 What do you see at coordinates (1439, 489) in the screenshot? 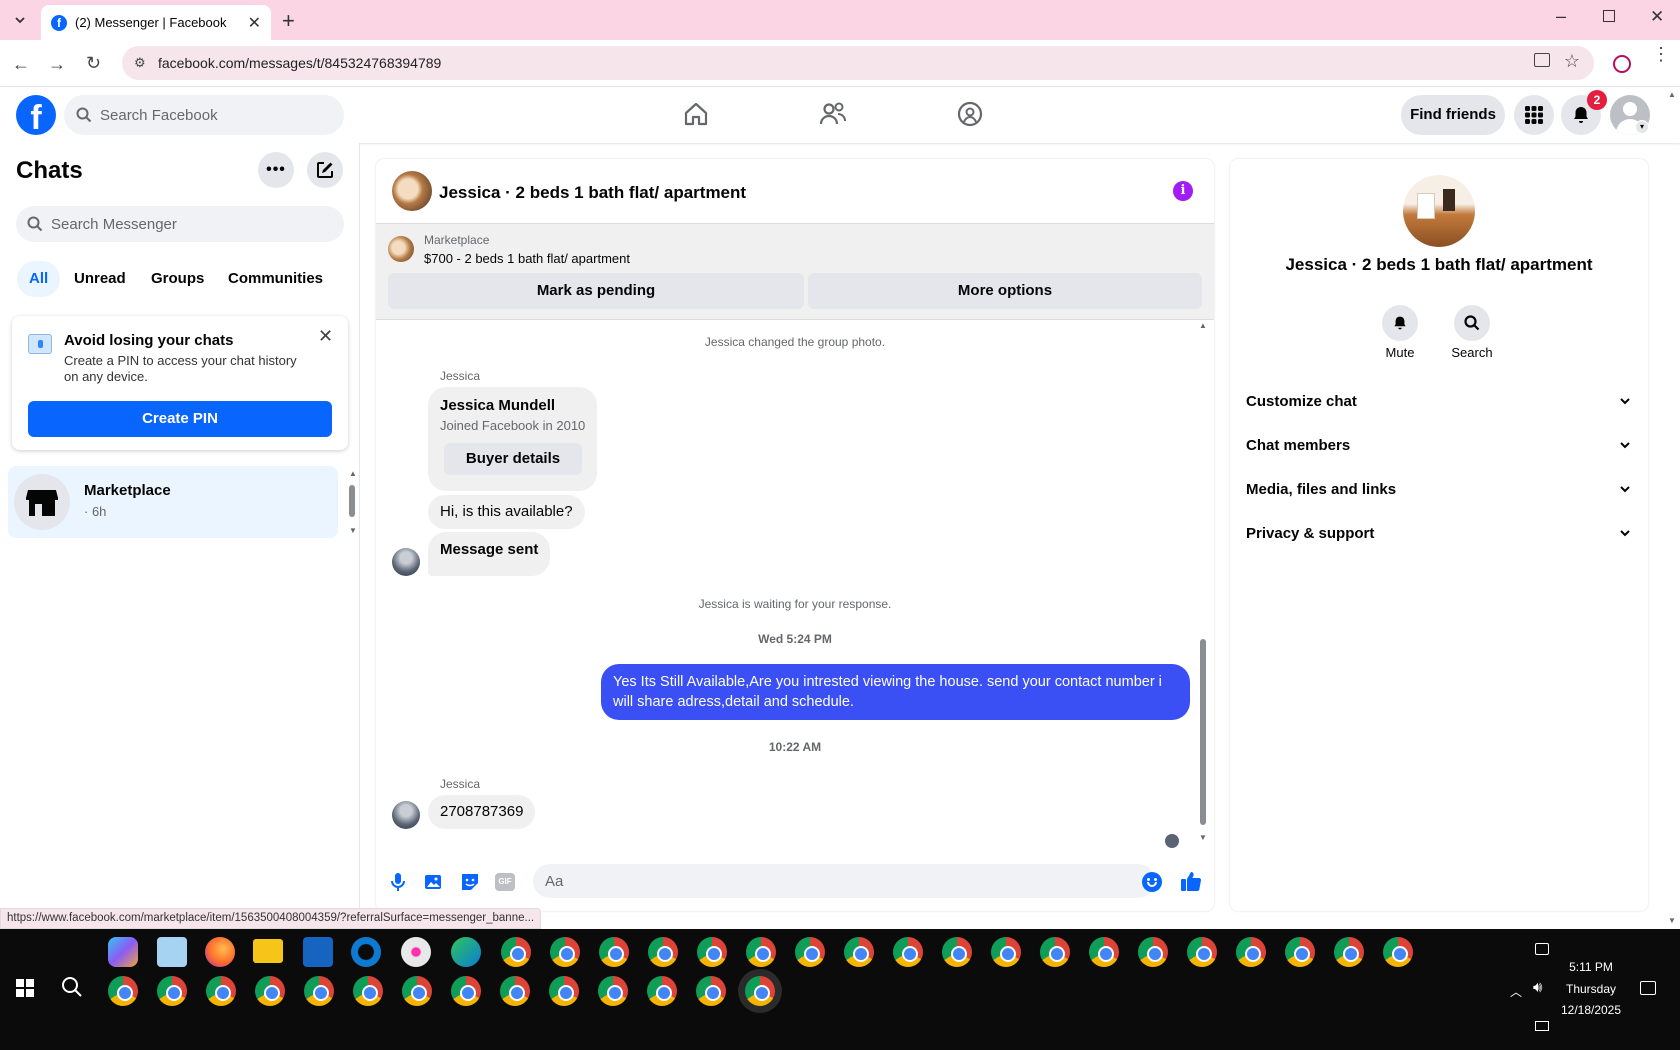
I see `accordion-media-files-links: Media, files and links` at bounding box center [1439, 489].